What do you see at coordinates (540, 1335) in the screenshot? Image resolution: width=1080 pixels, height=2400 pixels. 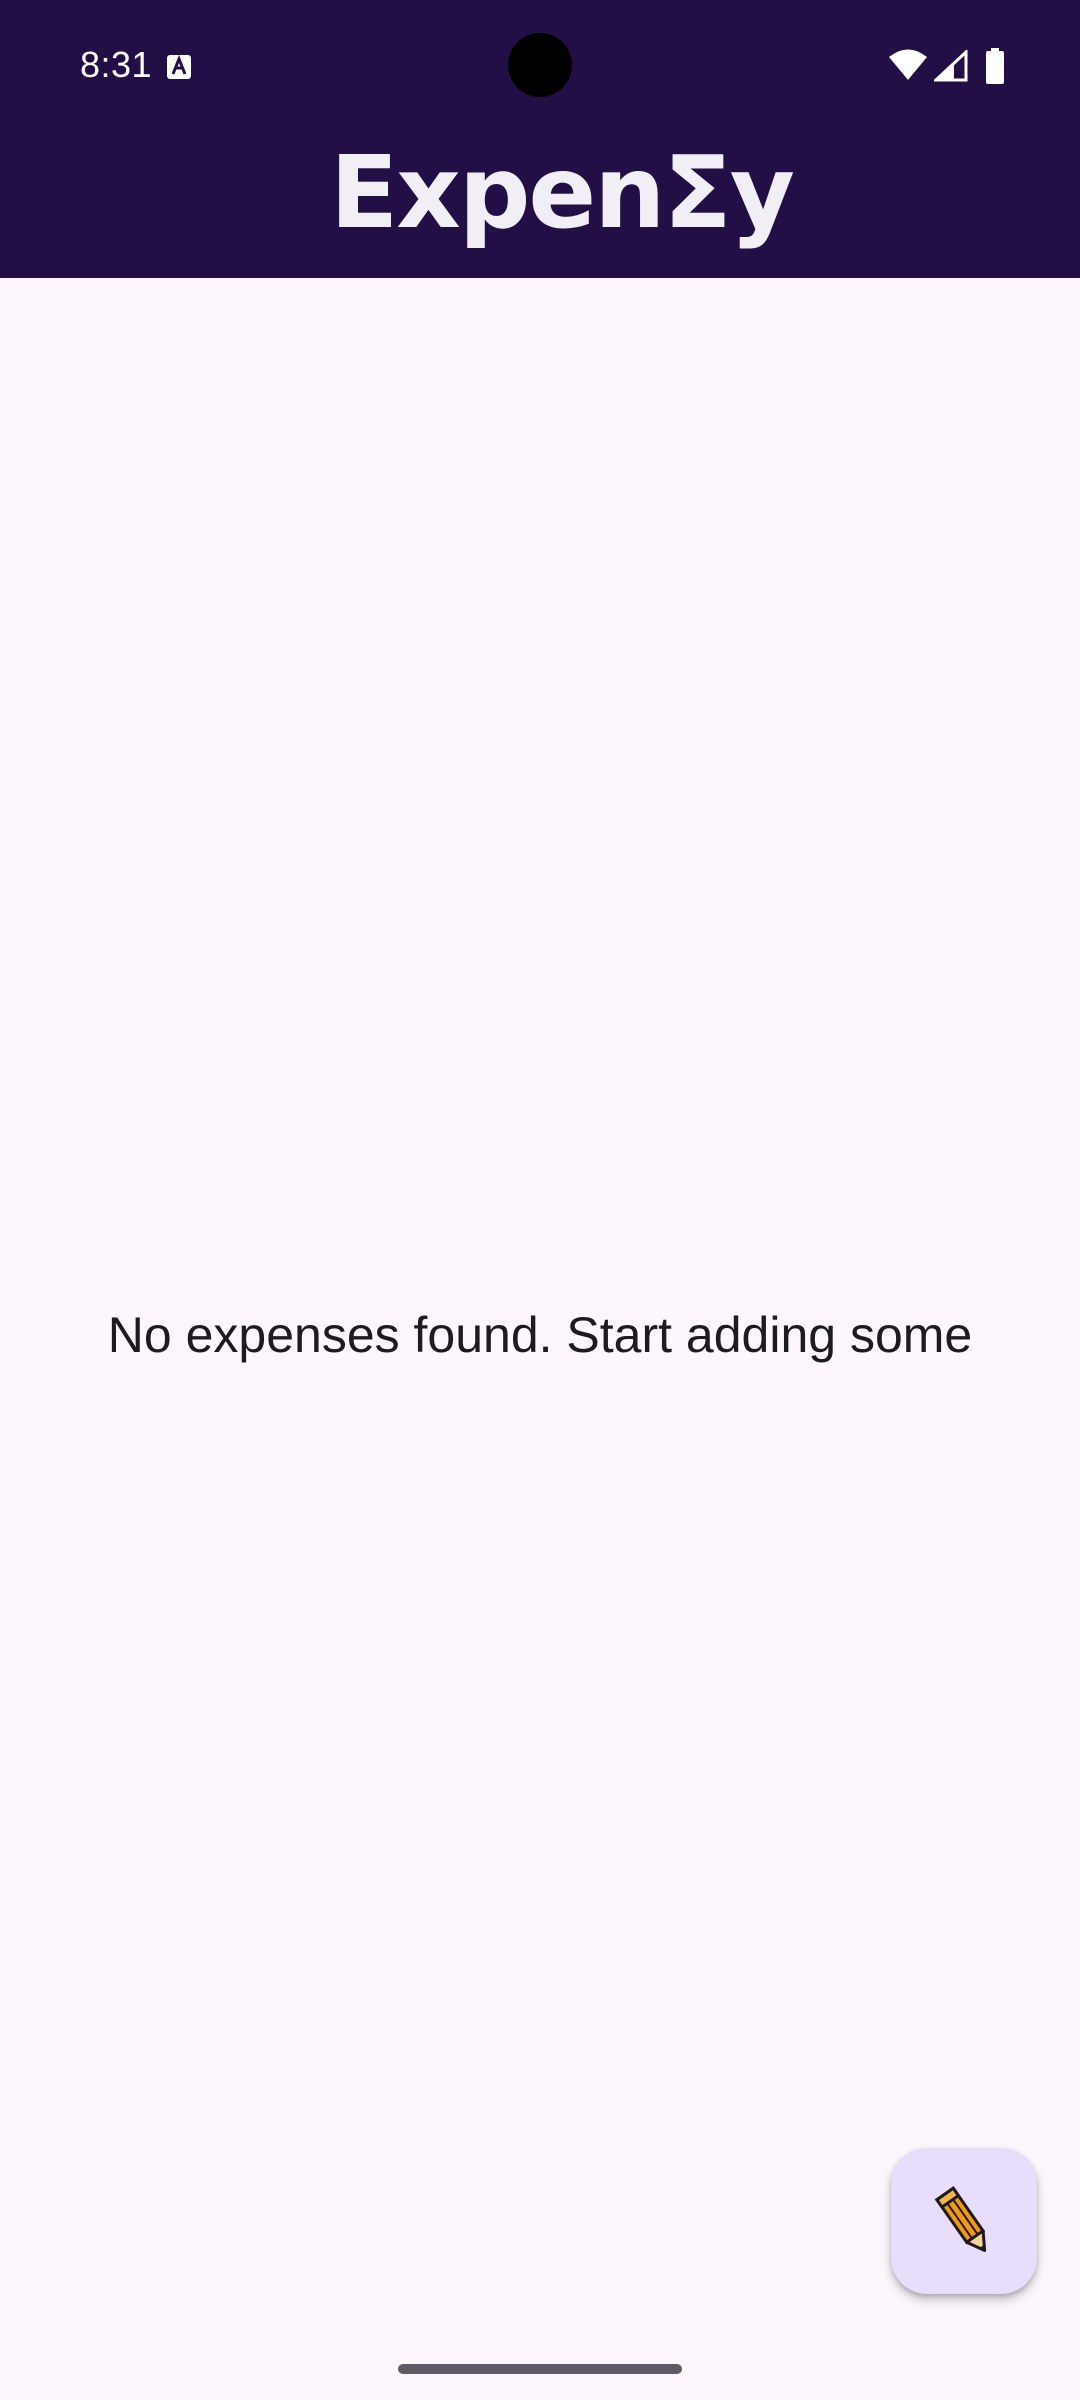 I see `empty-state-message: No expenses found. Start adding some` at bounding box center [540, 1335].